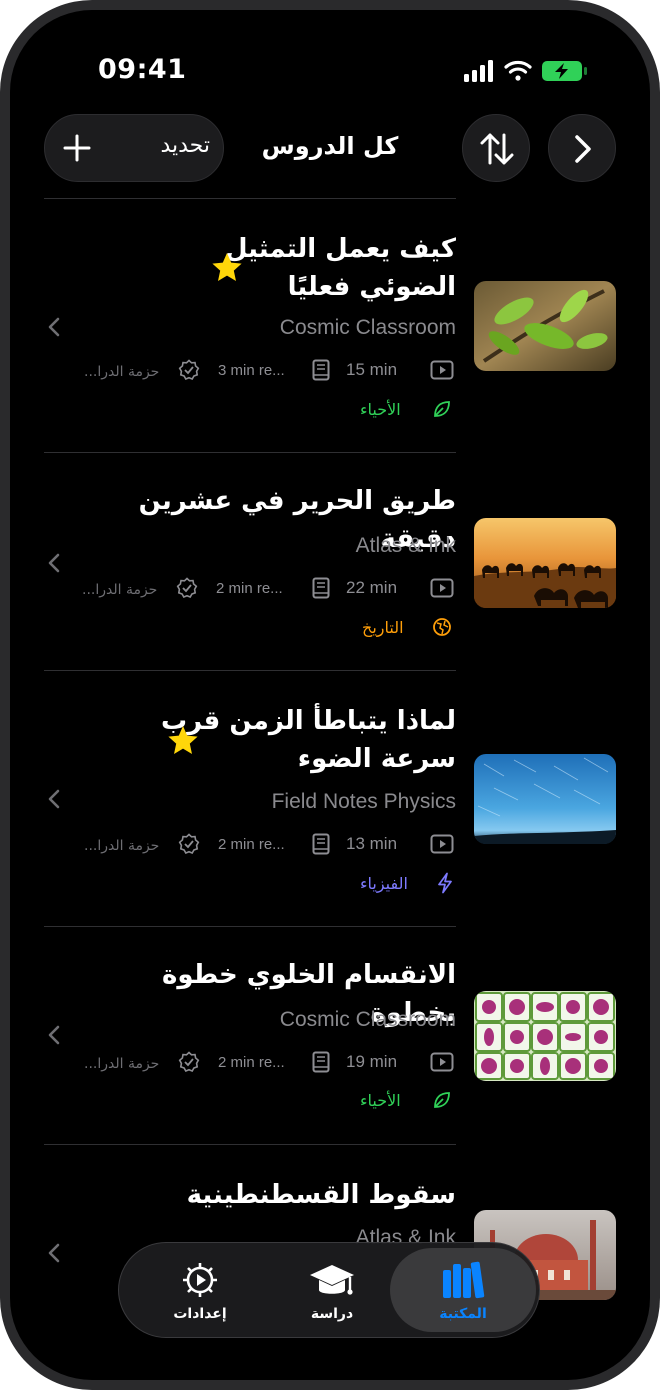 The image size is (660, 1390). Describe the element at coordinates (445, 883) in the screenshot. I see `bolt-icon` at that location.